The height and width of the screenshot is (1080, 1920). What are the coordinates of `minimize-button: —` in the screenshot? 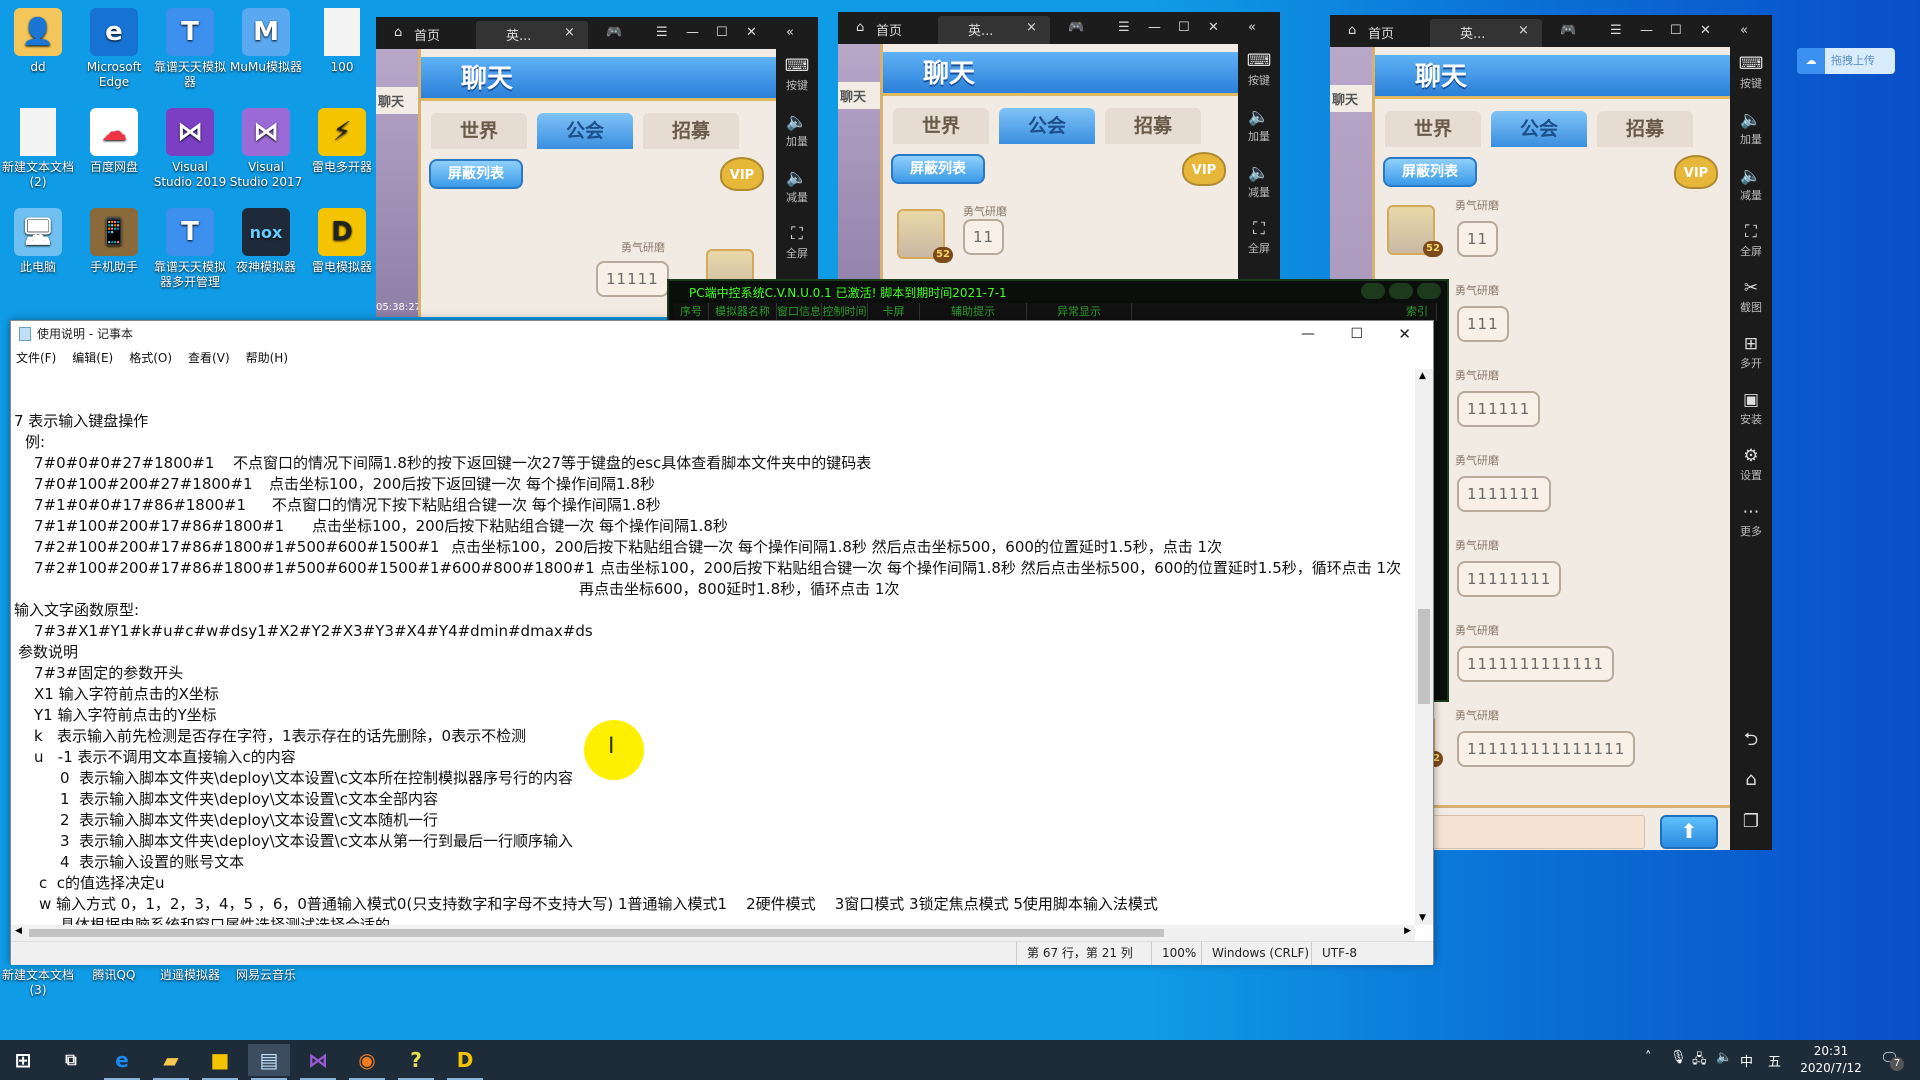 It's located at (1308, 334).